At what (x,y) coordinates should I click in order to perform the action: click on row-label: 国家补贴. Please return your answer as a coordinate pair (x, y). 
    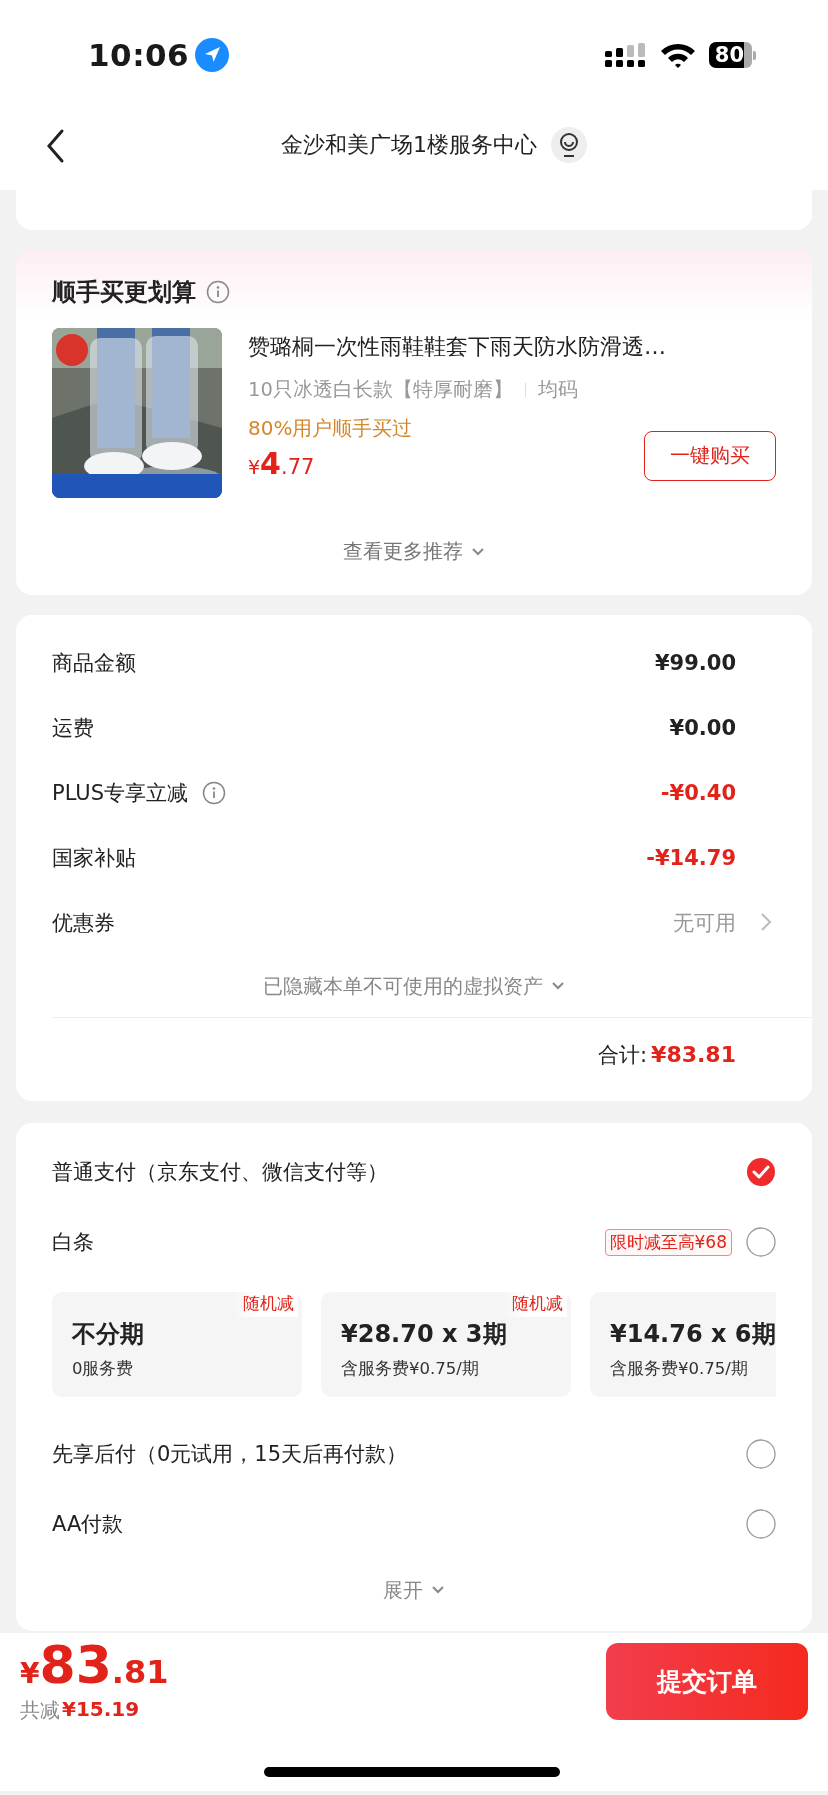
    Looking at the image, I should click on (94, 858).